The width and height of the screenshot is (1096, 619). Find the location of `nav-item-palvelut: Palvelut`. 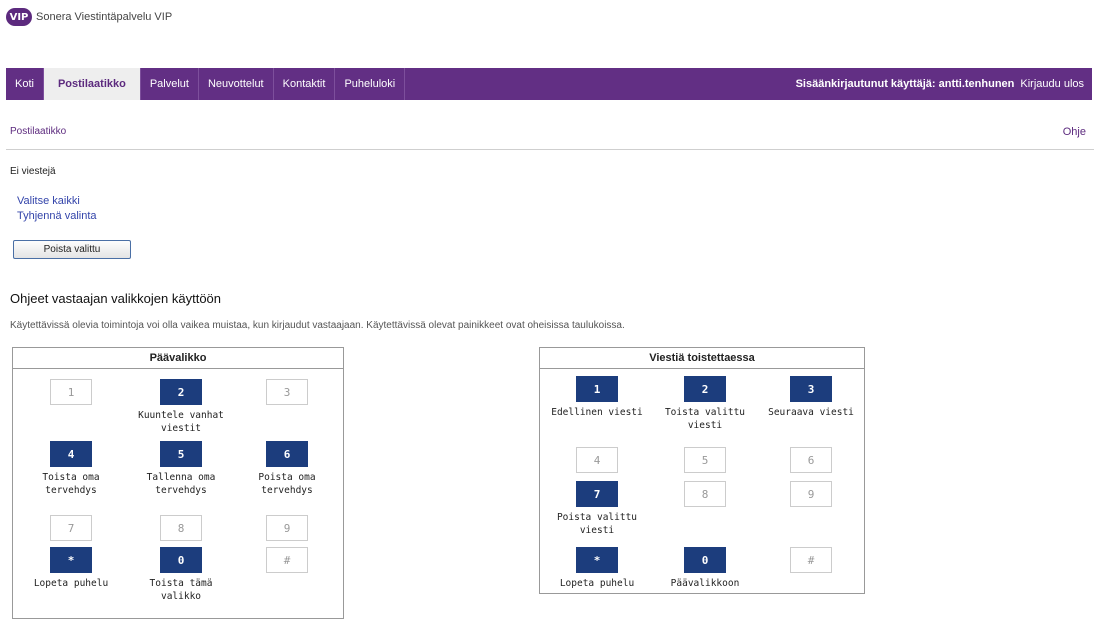

nav-item-palvelut: Palvelut is located at coordinates (170, 84).